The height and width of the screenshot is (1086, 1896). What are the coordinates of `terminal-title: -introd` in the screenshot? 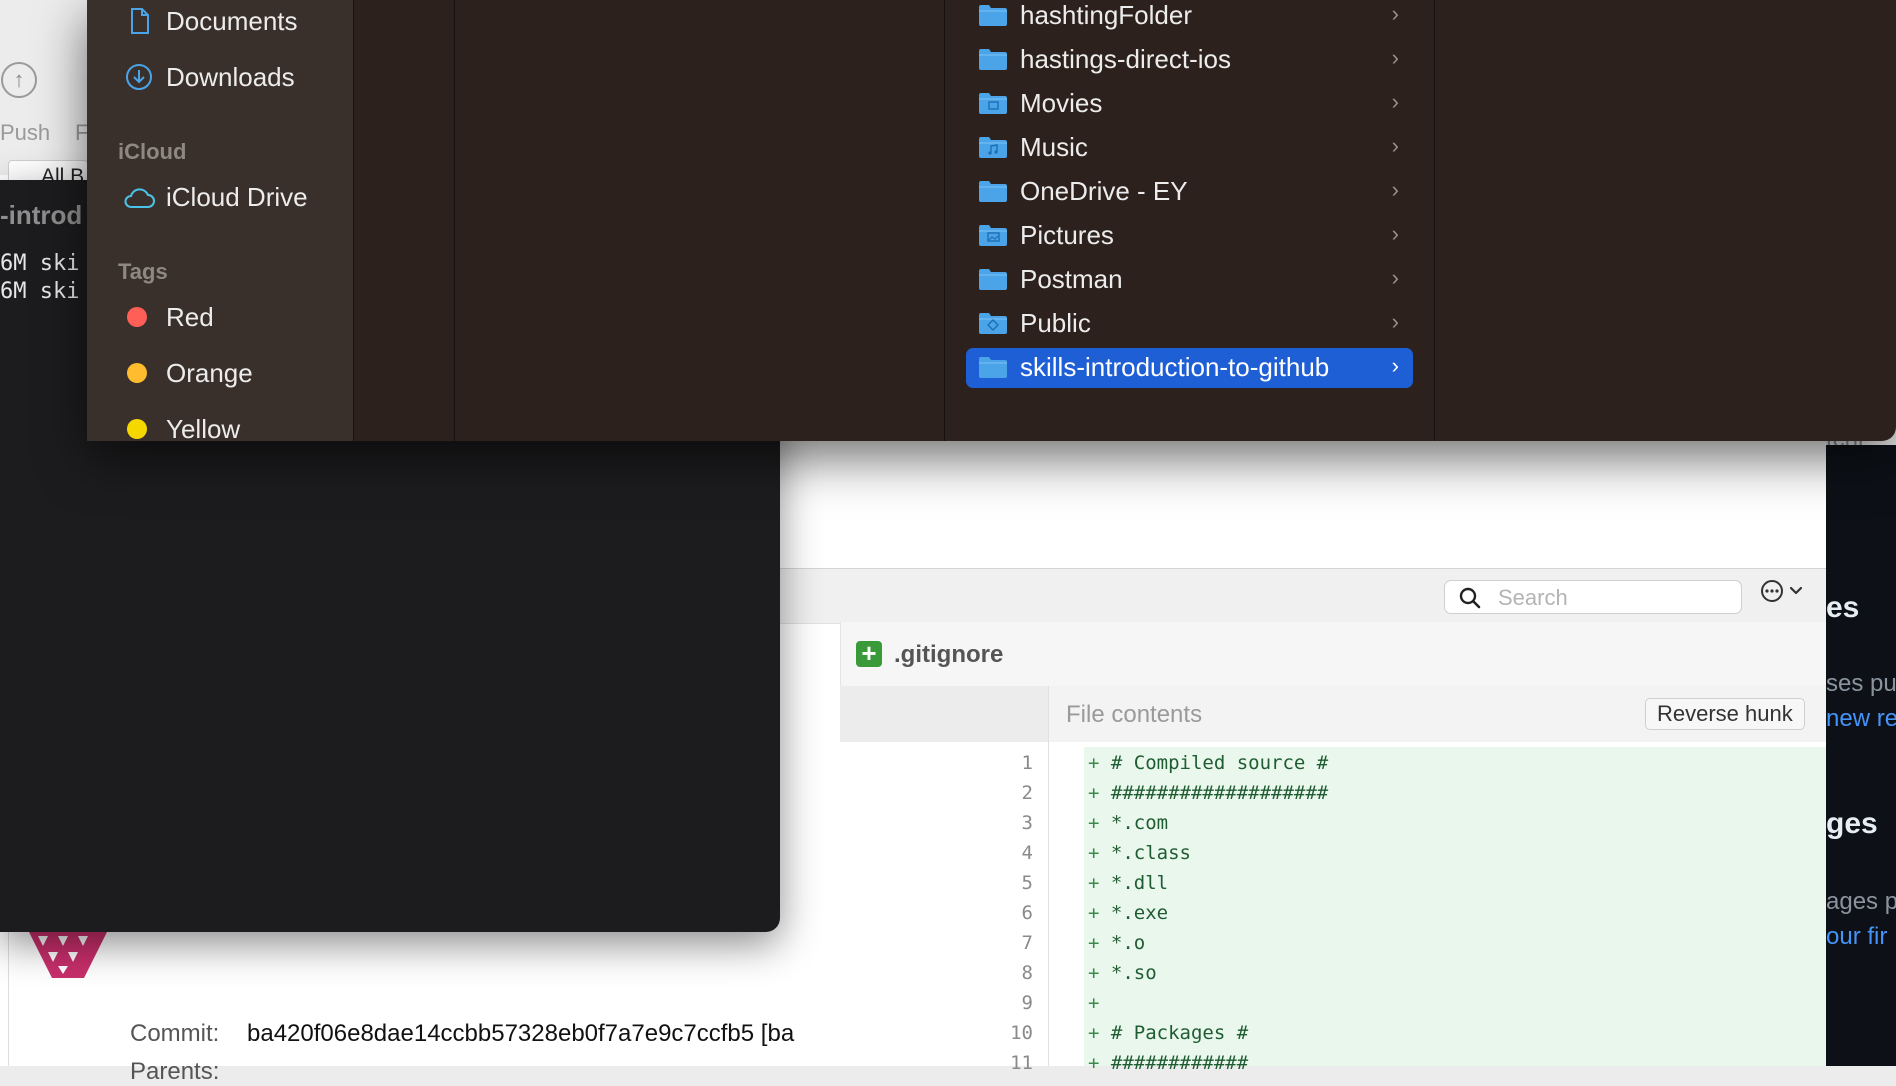 It's located at (41, 215).